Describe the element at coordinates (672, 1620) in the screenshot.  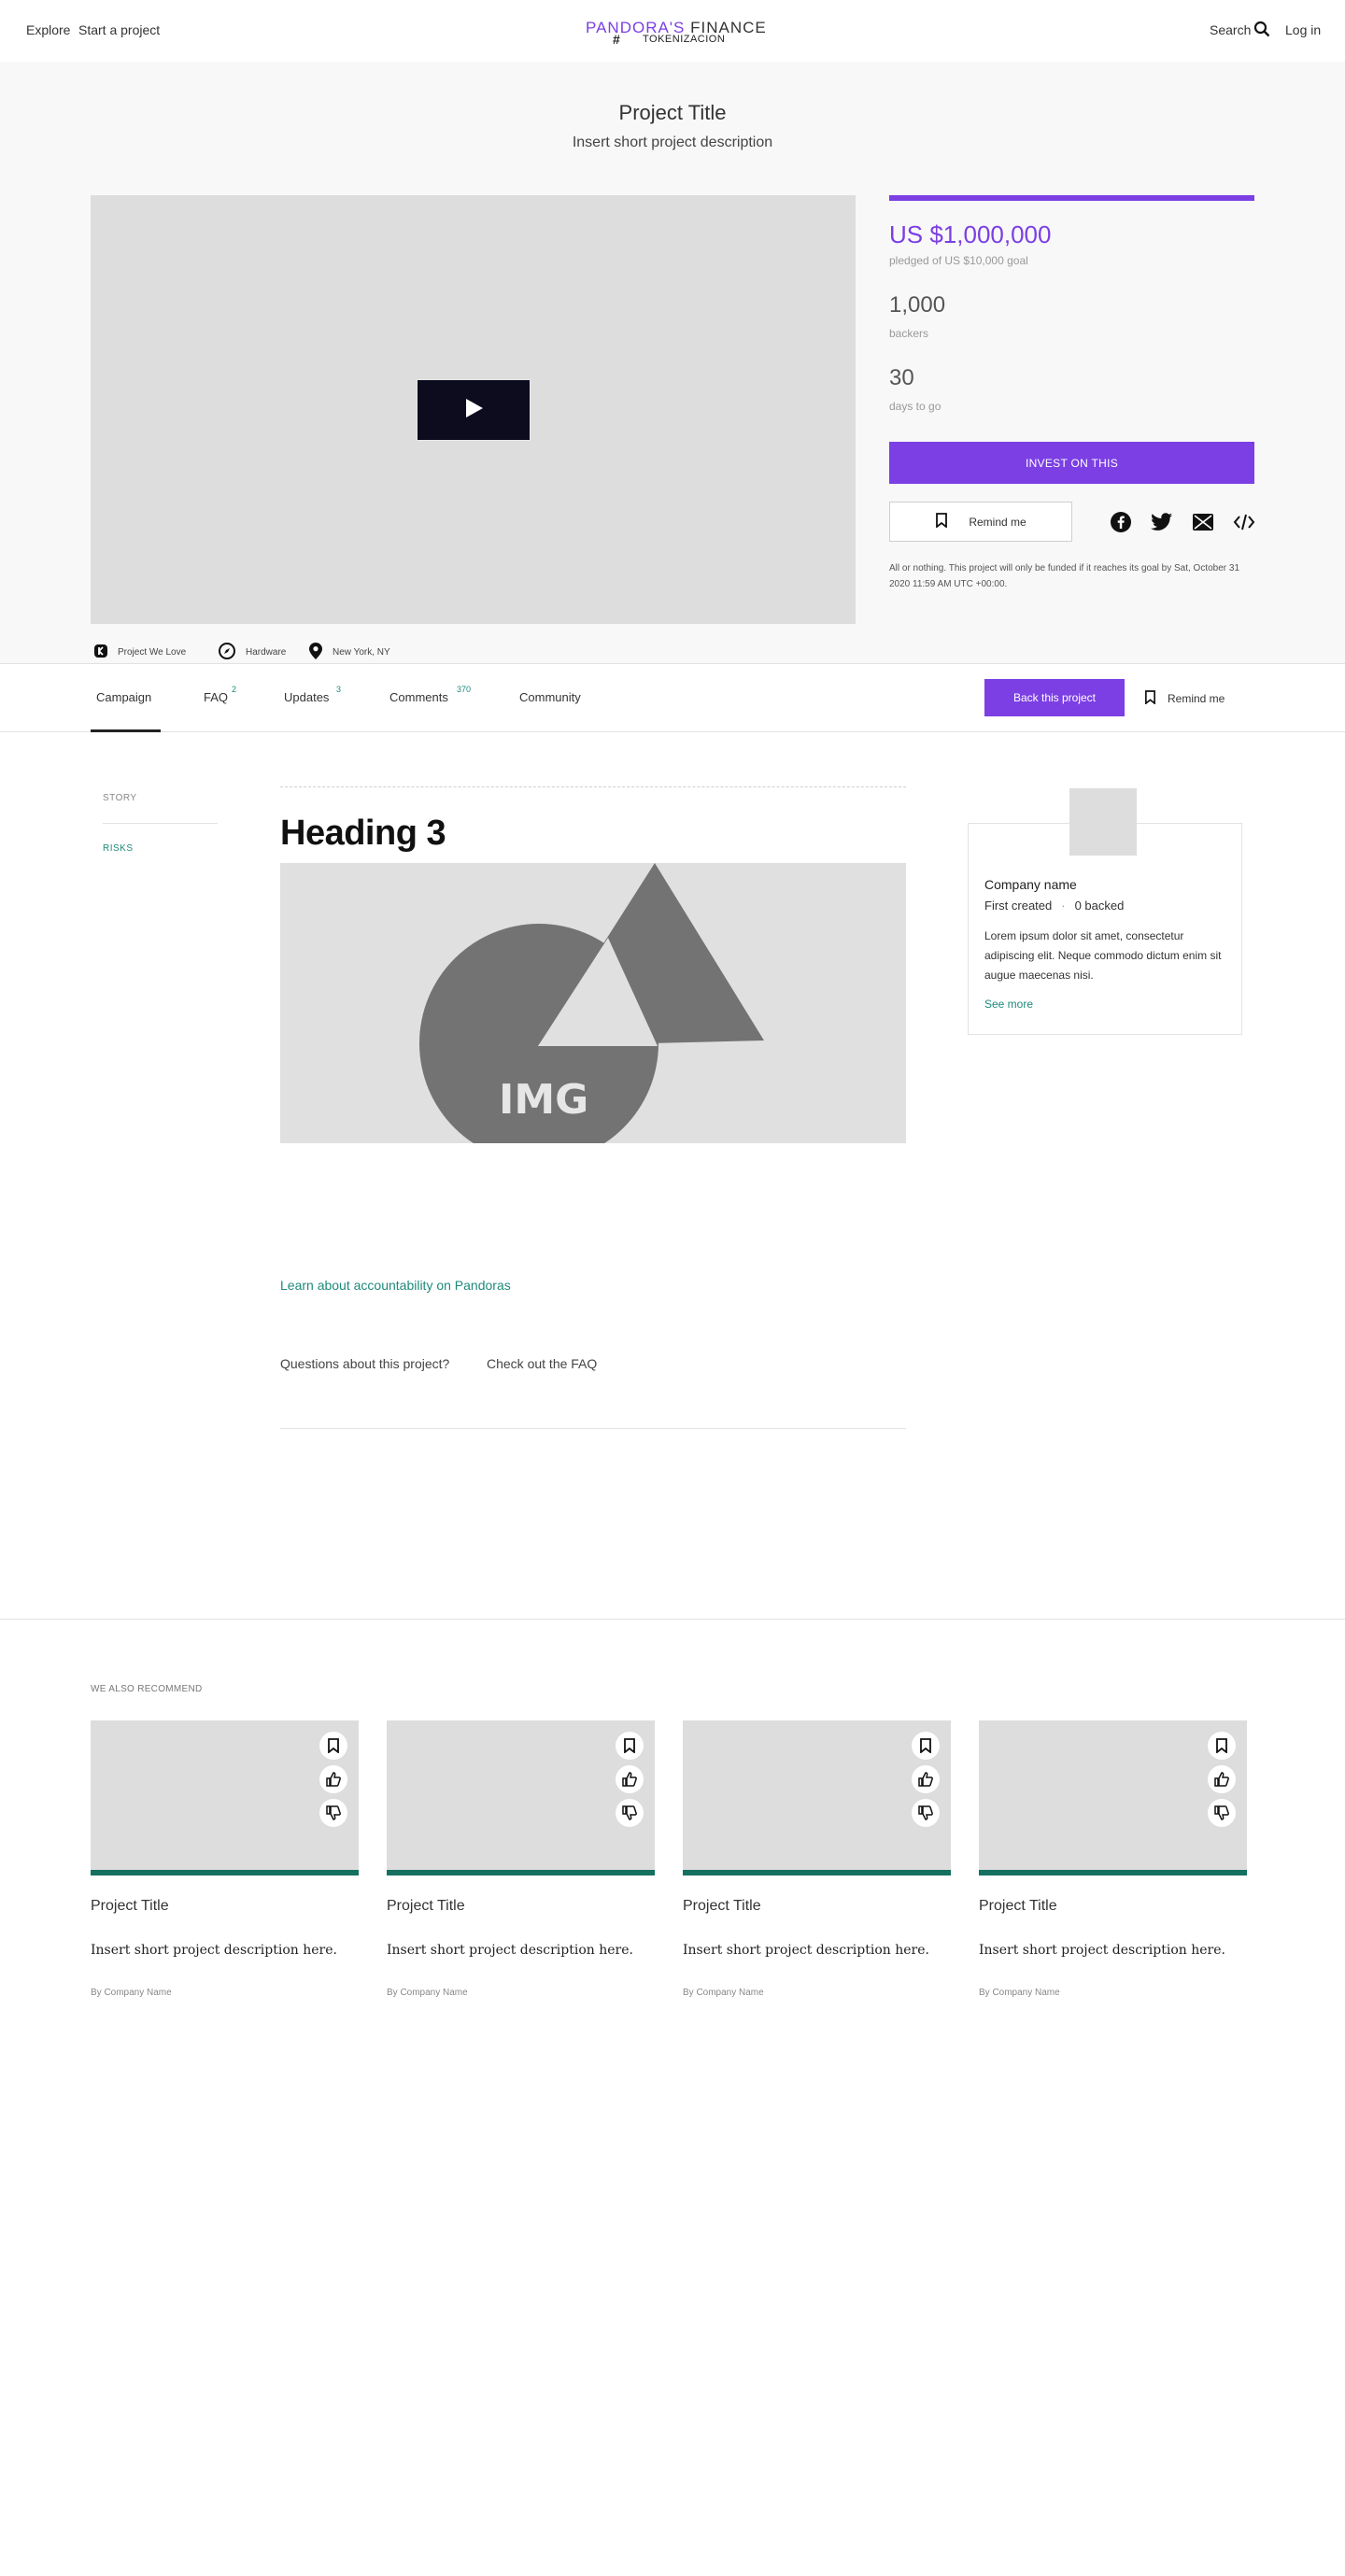
I see `recommend-divider` at that location.